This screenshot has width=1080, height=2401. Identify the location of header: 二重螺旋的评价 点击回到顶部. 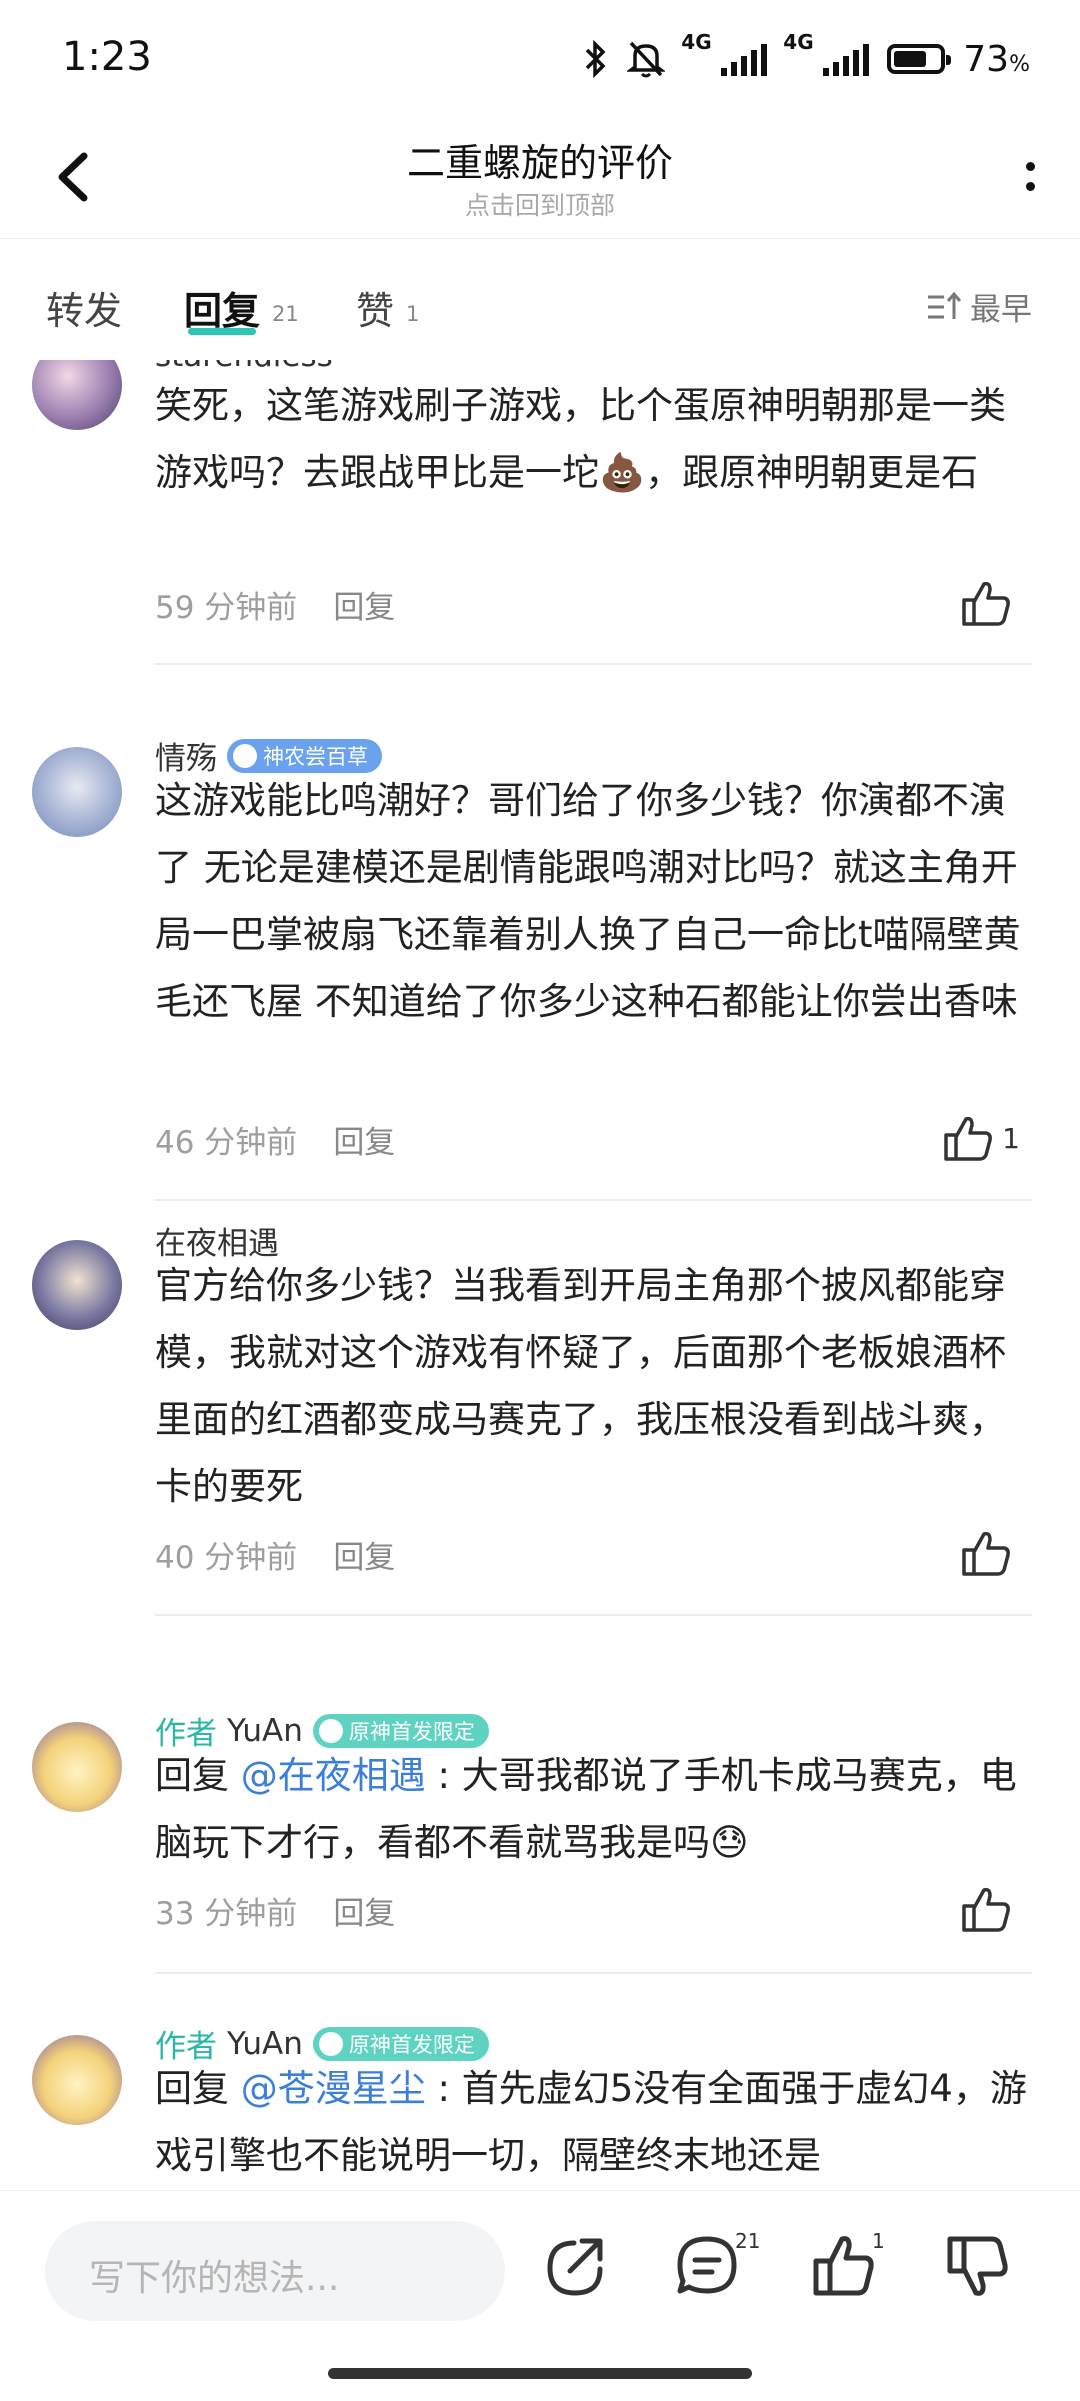
(540, 178).